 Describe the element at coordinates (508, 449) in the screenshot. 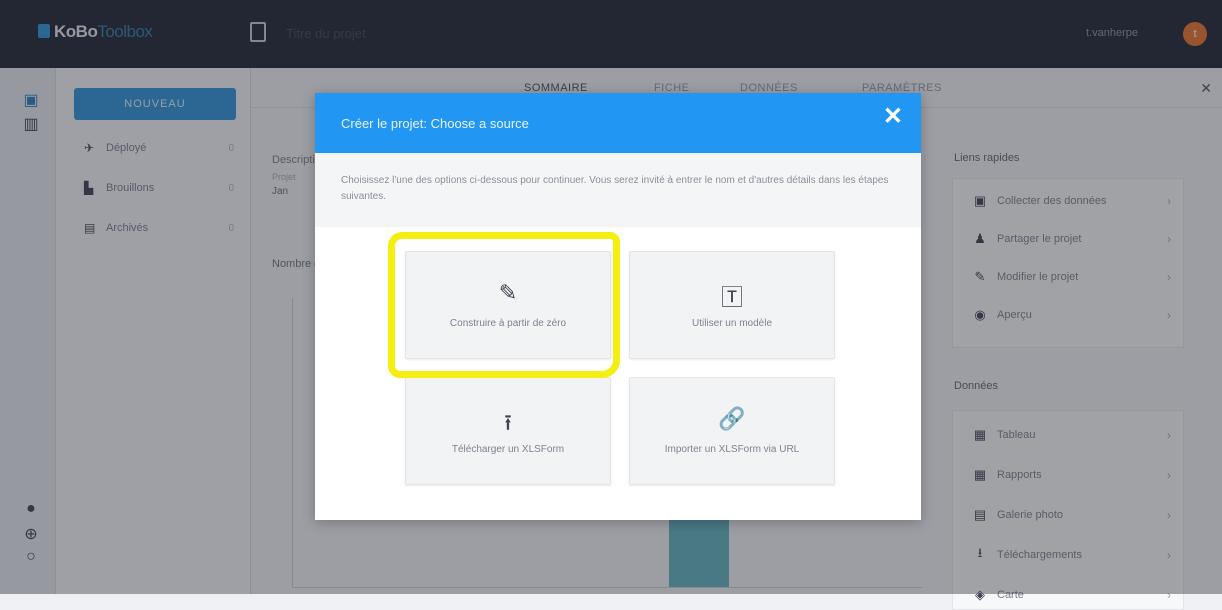

I see `option-label: Télécharger un XLSForm` at that location.